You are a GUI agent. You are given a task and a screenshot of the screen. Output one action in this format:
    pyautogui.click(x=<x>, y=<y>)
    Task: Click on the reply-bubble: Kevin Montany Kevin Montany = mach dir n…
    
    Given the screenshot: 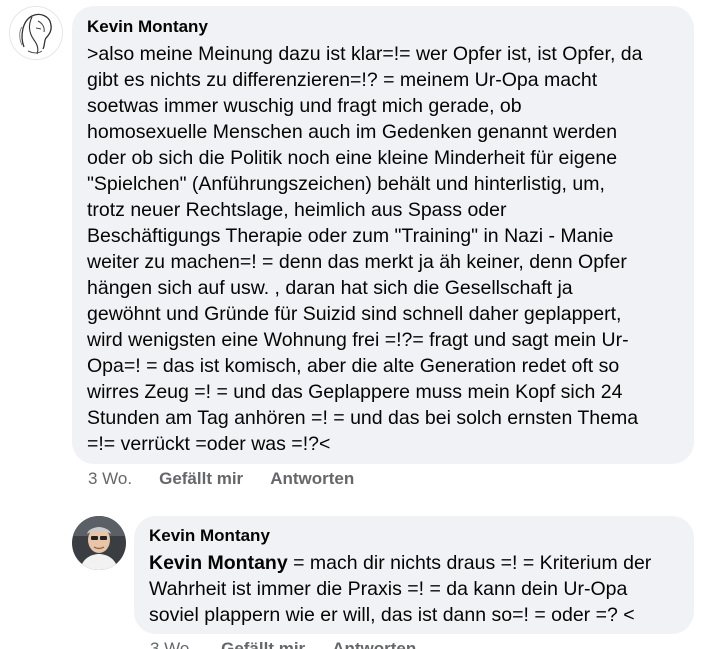 What is the action you would take?
    pyautogui.click(x=414, y=575)
    